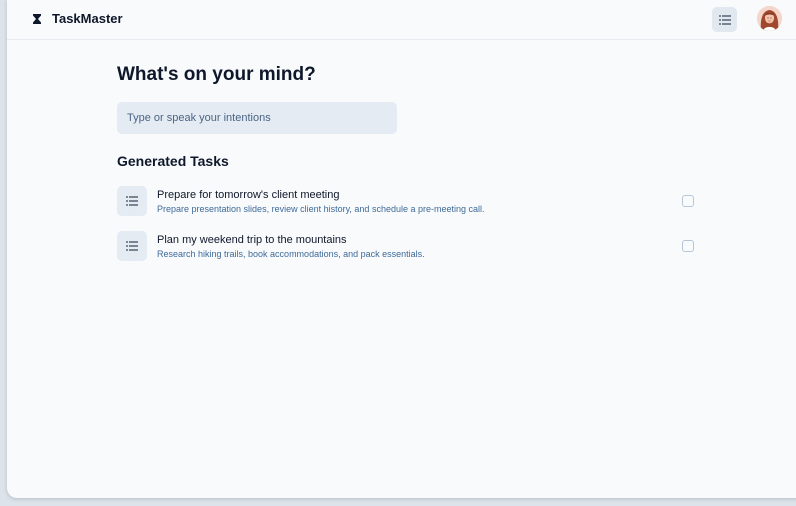  Describe the element at coordinates (252, 240) in the screenshot. I see `task-title: Plan my weekend trip to the mountains` at that location.